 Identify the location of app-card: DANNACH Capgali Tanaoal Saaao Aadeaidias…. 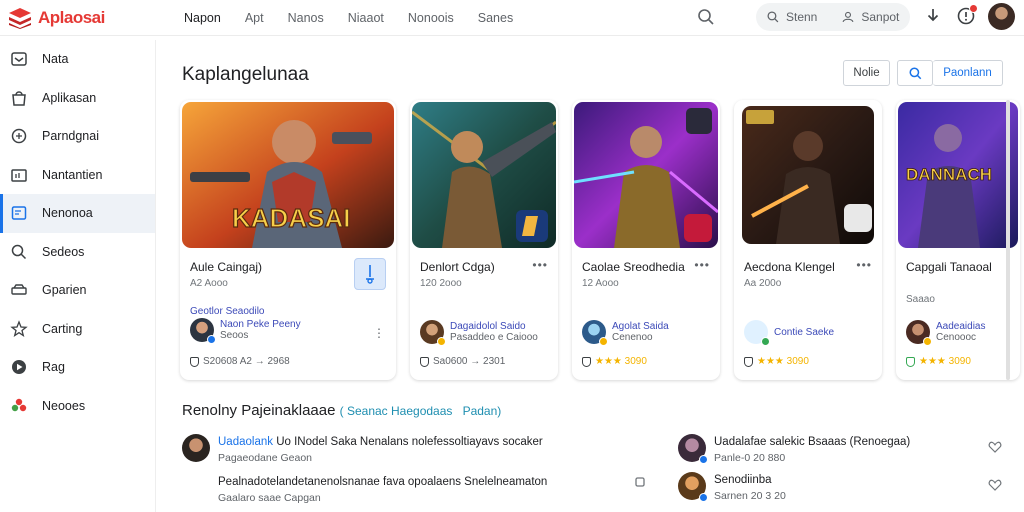
(958, 240).